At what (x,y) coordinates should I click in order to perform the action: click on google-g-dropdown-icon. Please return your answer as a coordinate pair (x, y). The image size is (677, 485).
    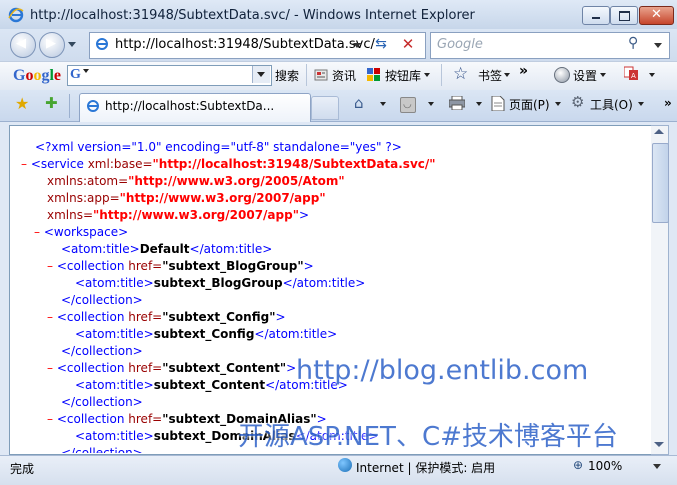
    Looking at the image, I should click on (86, 71).